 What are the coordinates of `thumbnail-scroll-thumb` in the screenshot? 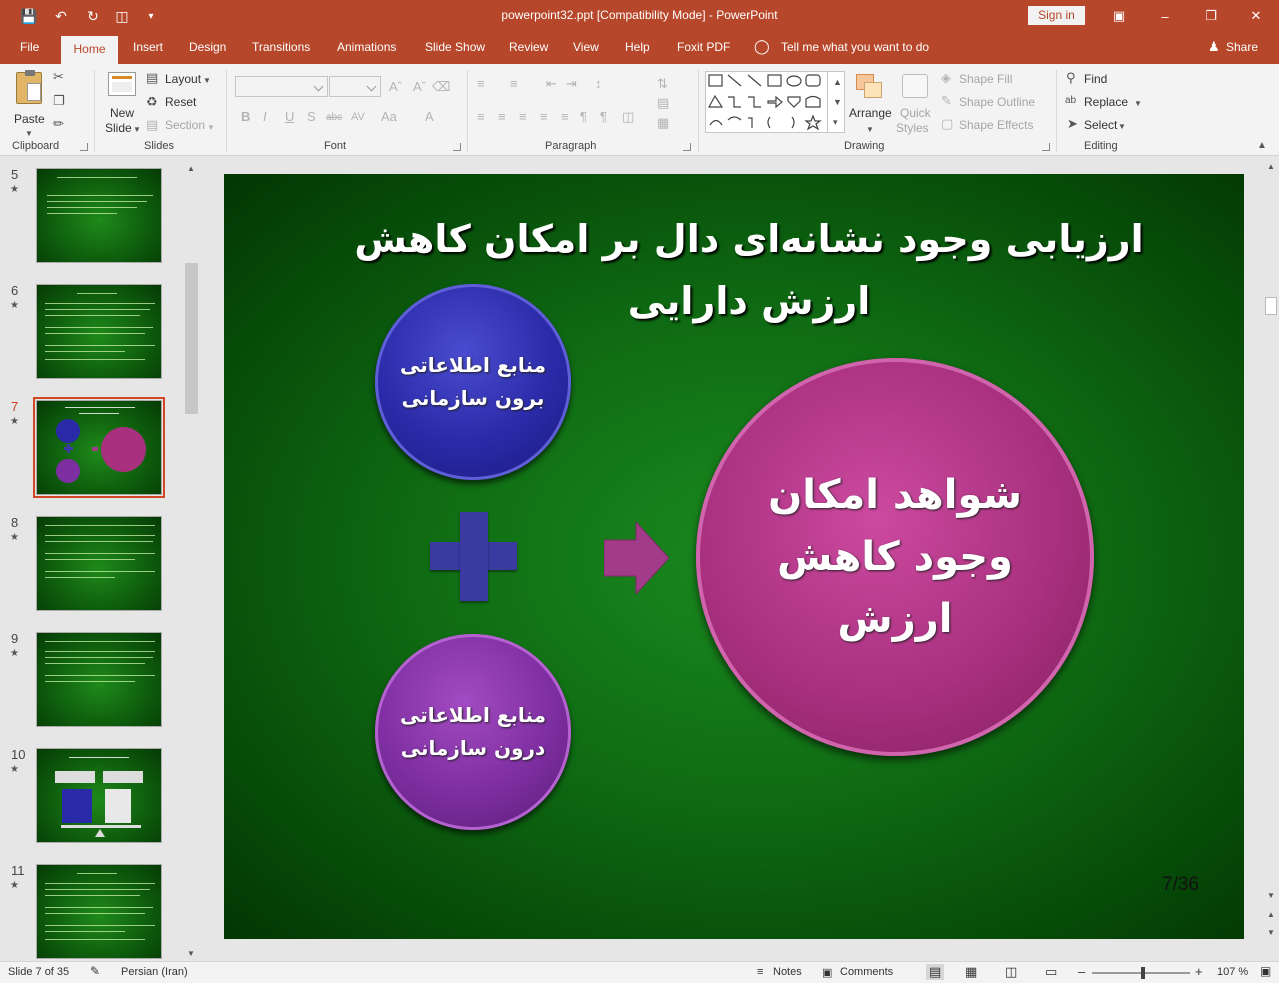 It's located at (191, 338).